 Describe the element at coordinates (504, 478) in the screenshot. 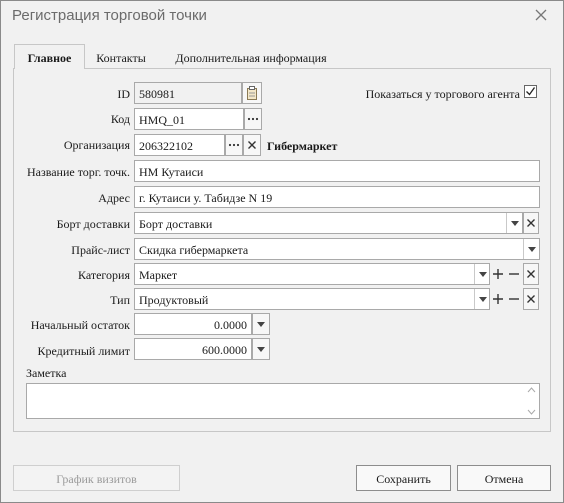

I see `cancel-button: Отмена` at that location.